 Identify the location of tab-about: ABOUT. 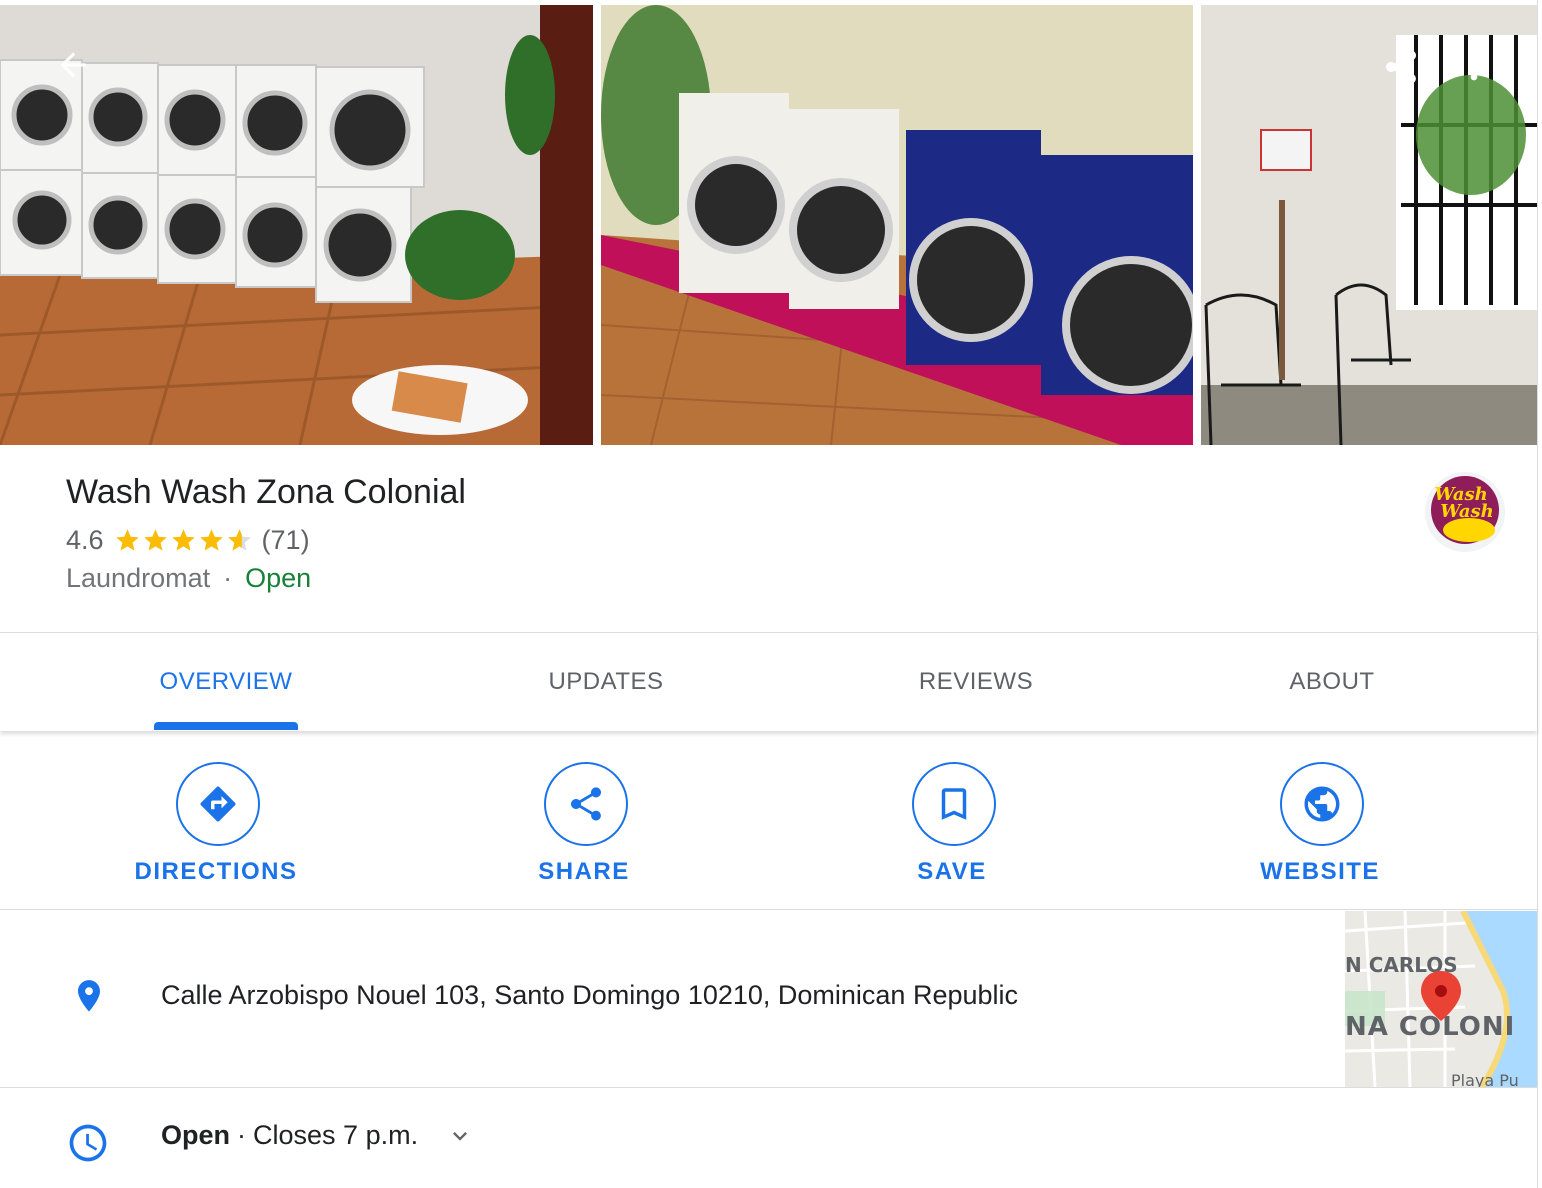
(1332, 682).